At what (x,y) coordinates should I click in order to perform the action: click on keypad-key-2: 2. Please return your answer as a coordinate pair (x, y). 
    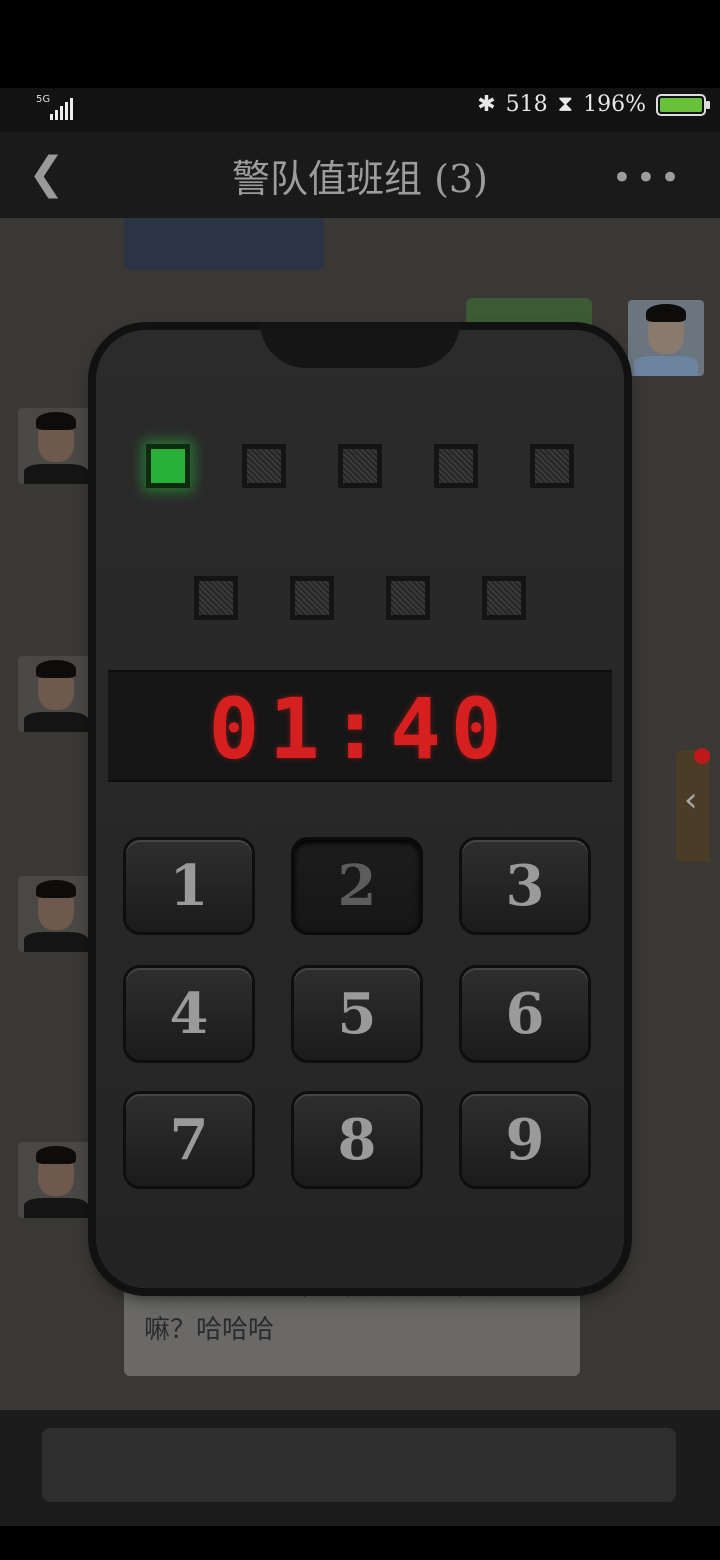
    Looking at the image, I should click on (357, 886).